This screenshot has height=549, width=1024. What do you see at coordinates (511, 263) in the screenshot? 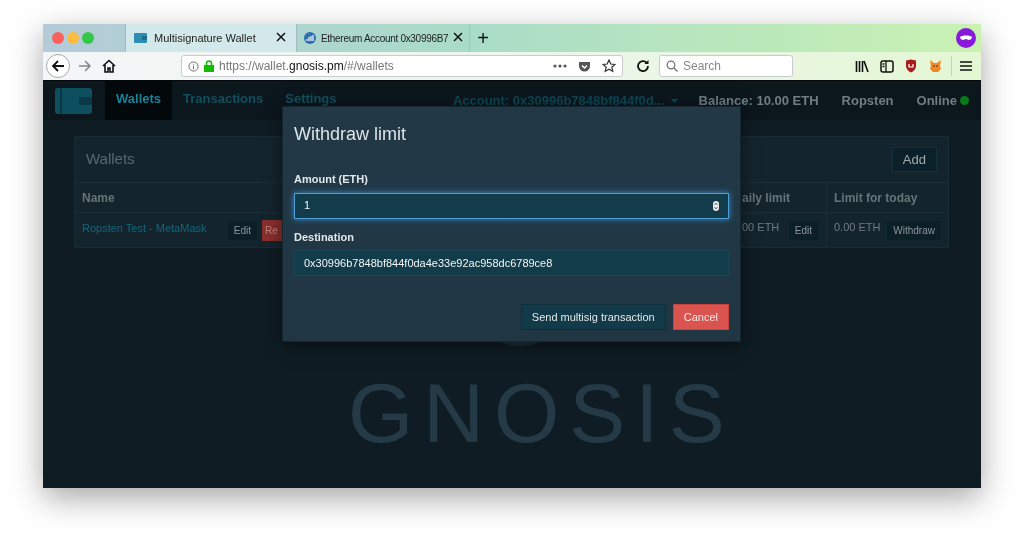
I see `input-field: 0x30996b7848bf844f0da4e33e92ac958dc6789ce8` at bounding box center [511, 263].